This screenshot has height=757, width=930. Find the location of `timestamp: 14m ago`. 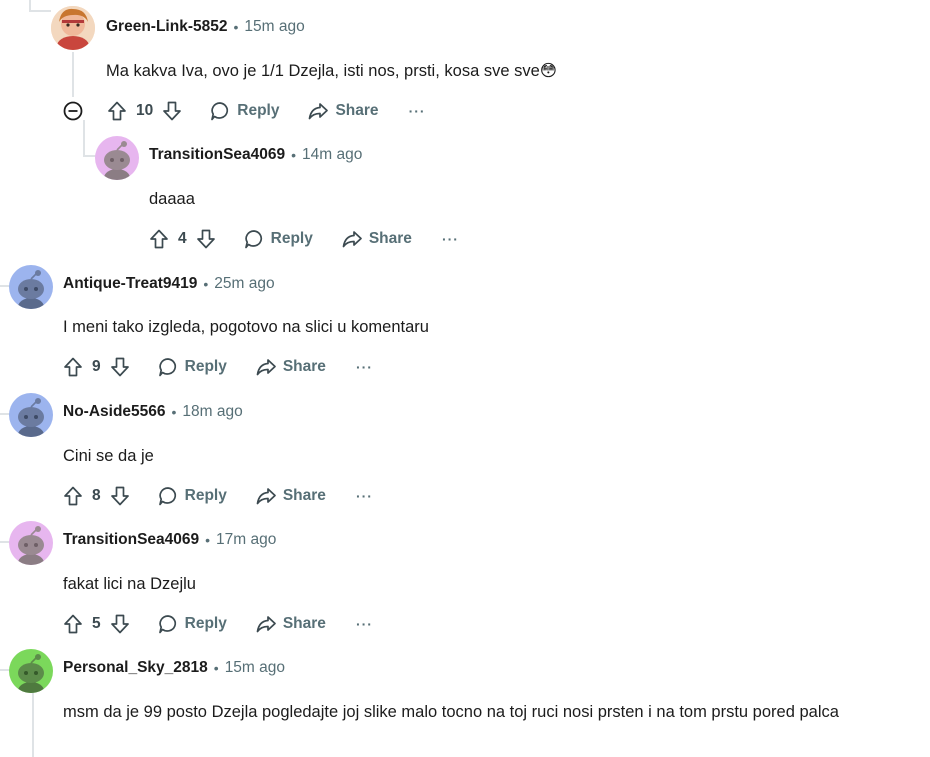

timestamp: 14m ago is located at coordinates (332, 155).